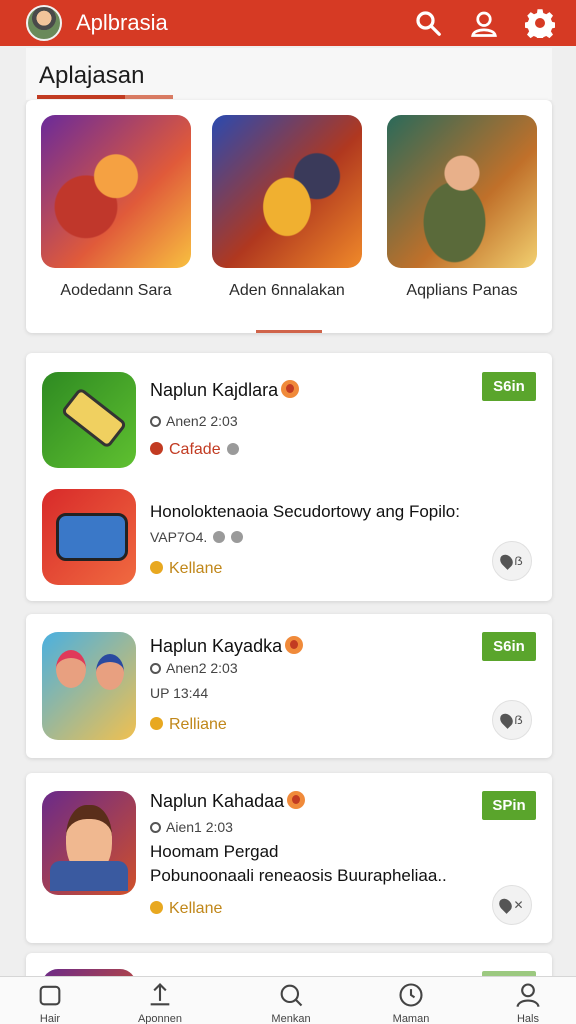  Describe the element at coordinates (227, 646) in the screenshot. I see `app-title: Haplun Kayadka` at that location.